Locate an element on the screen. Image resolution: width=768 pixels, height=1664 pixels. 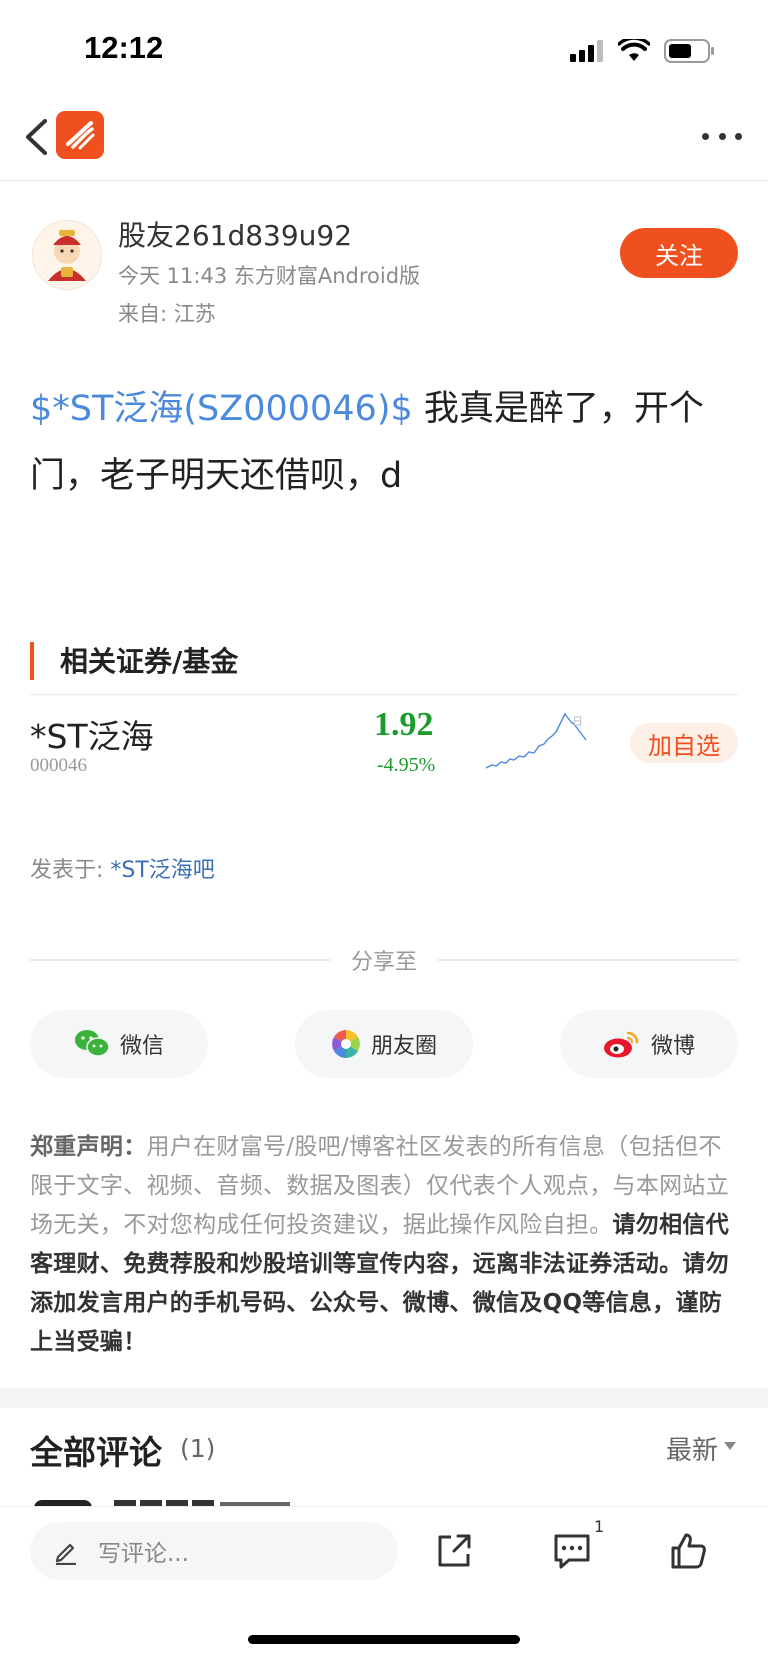
comment-icon is located at coordinates (572, 1551).